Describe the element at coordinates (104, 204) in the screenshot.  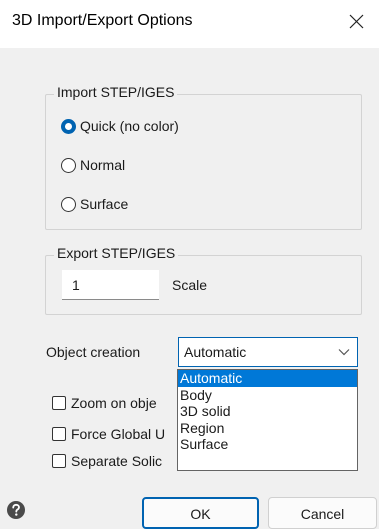
I see `radio-surface-label: Surface` at that location.